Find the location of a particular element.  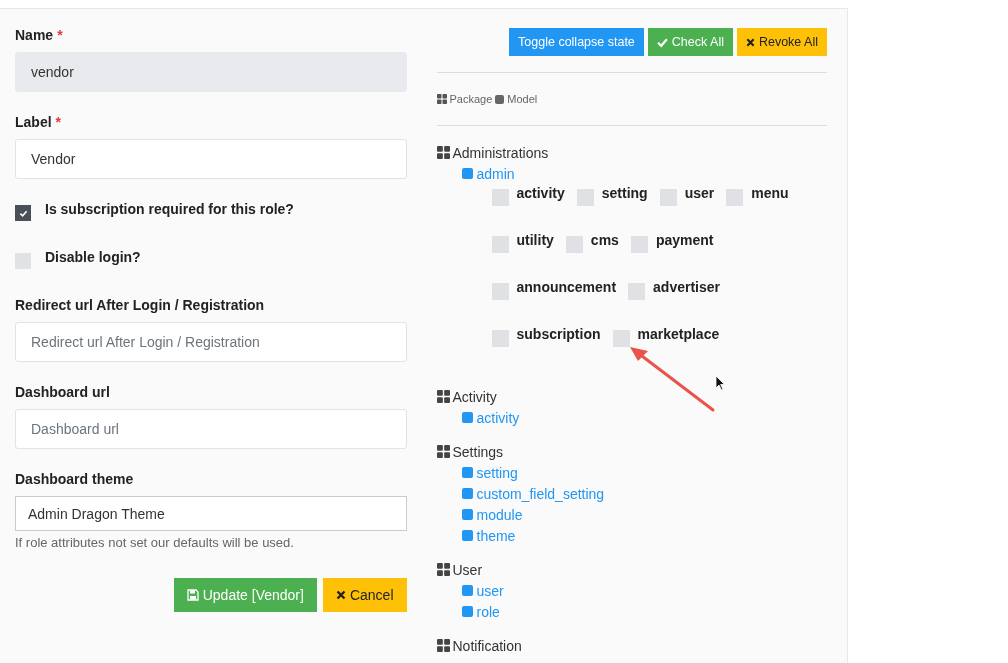

package-name: Settings is located at coordinates (478, 451).